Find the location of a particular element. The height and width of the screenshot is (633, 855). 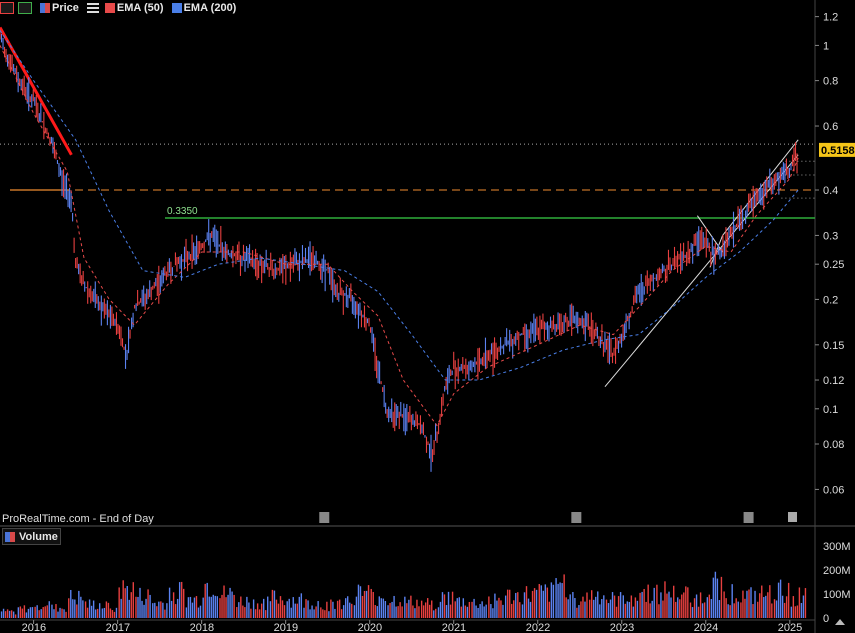

y-tick-label: 0.08 is located at coordinates (833, 445).